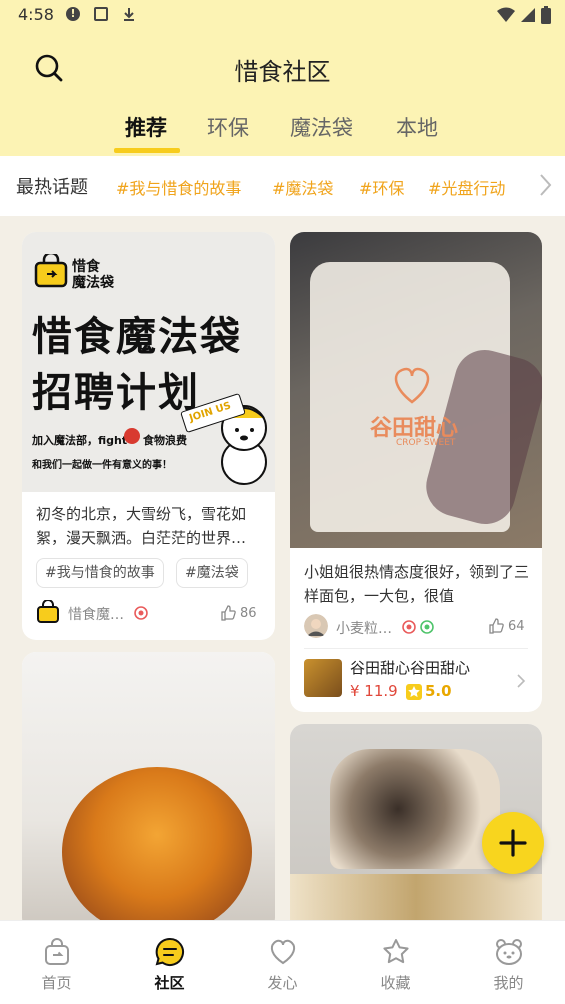 Image resolution: width=565 pixels, height=1004 pixels. I want to click on like-count: 86, so click(248, 613).